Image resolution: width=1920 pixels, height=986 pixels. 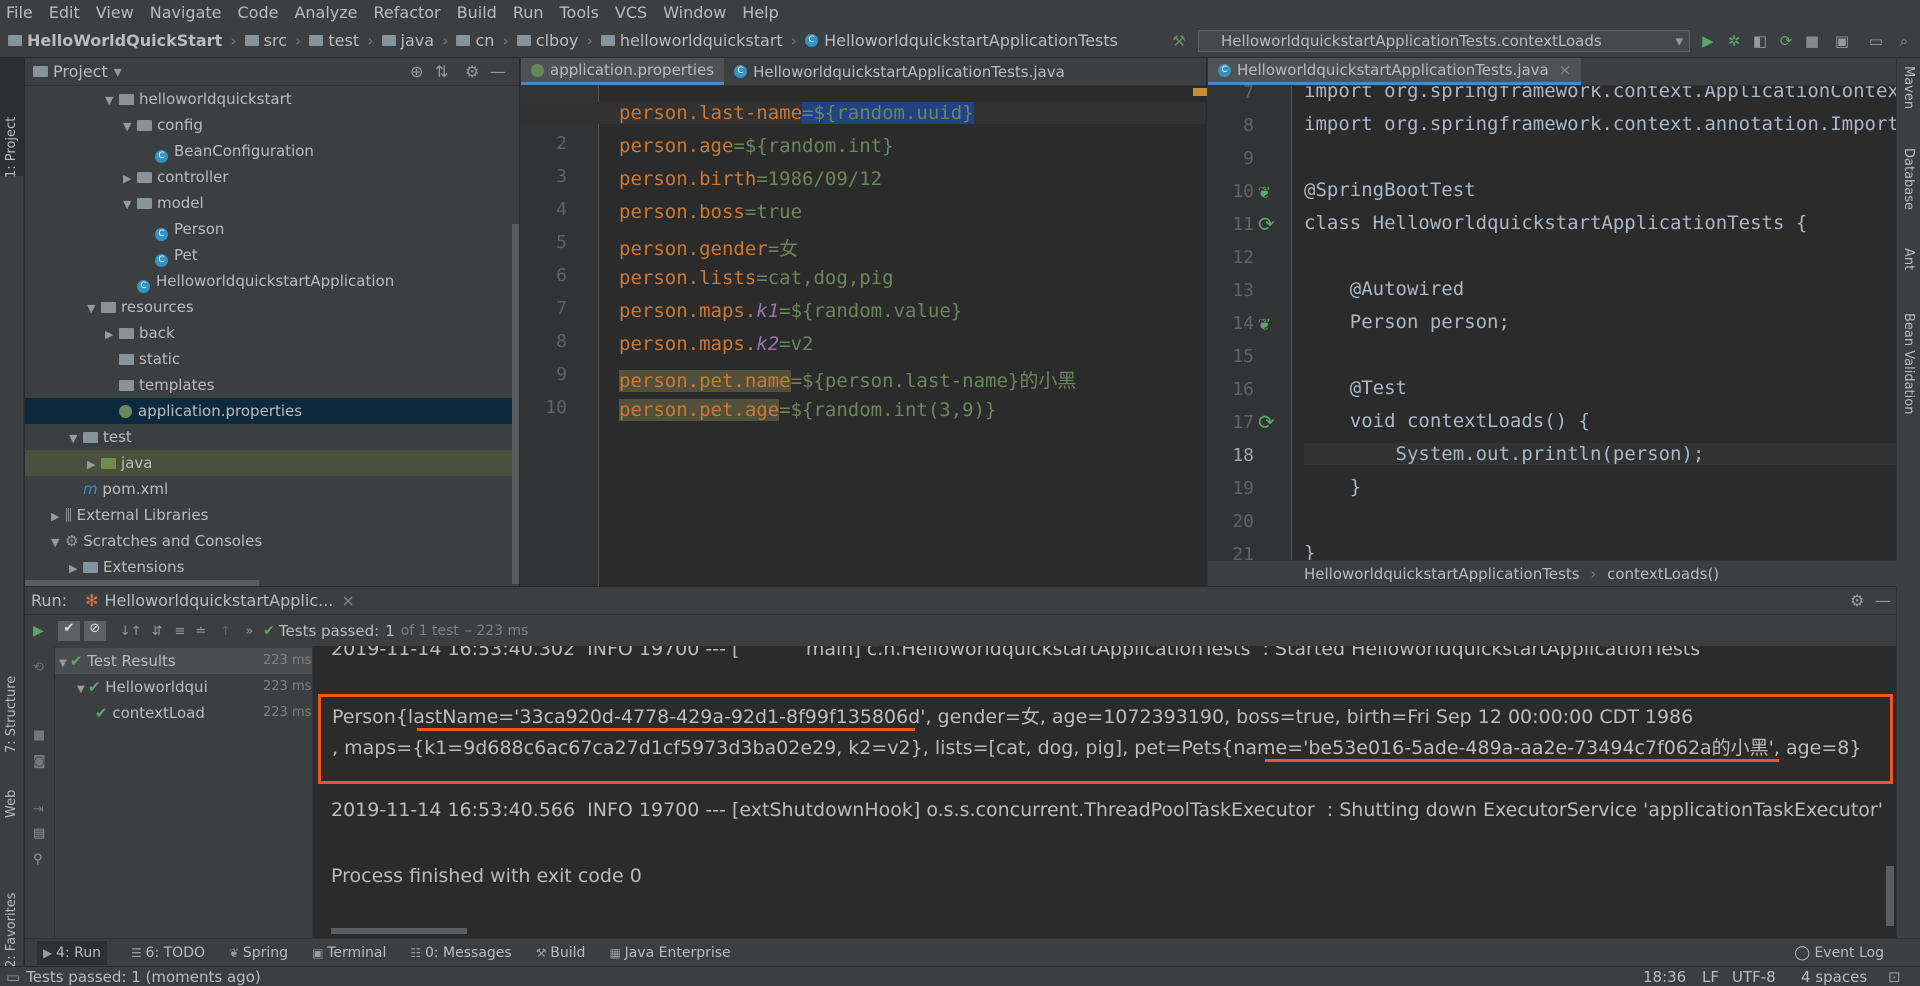 I want to click on console-hscrollbar, so click(x=399, y=931).